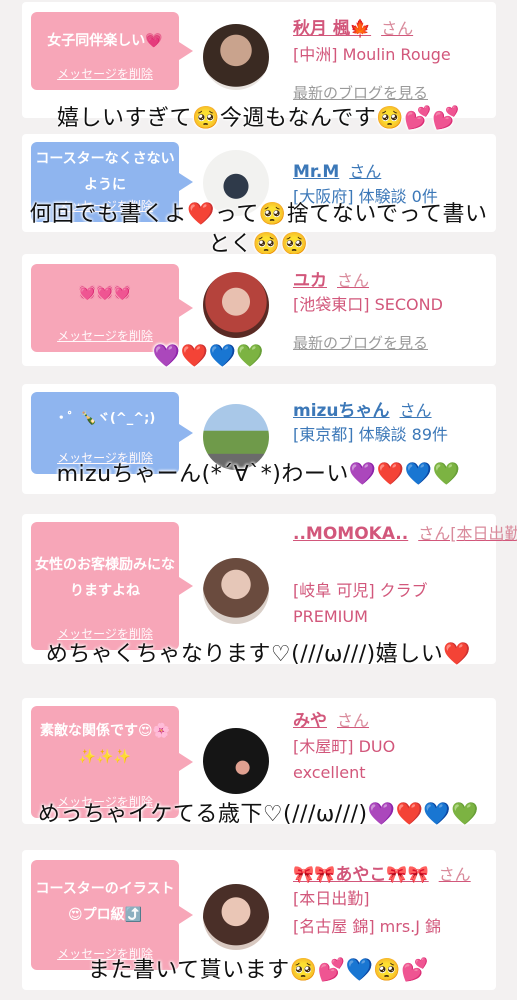 This screenshot has width=517, height=1000. I want to click on message-text: 💓💓💓, so click(105, 293).